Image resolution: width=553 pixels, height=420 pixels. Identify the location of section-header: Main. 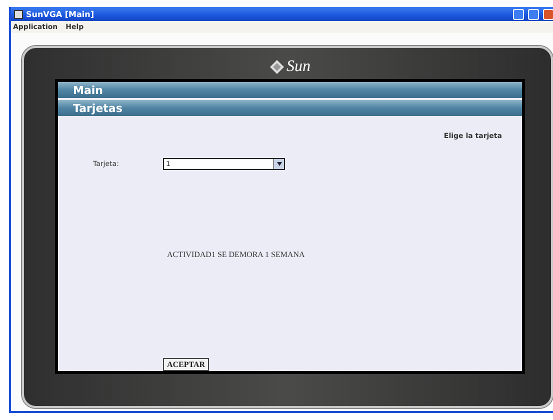
(290, 90).